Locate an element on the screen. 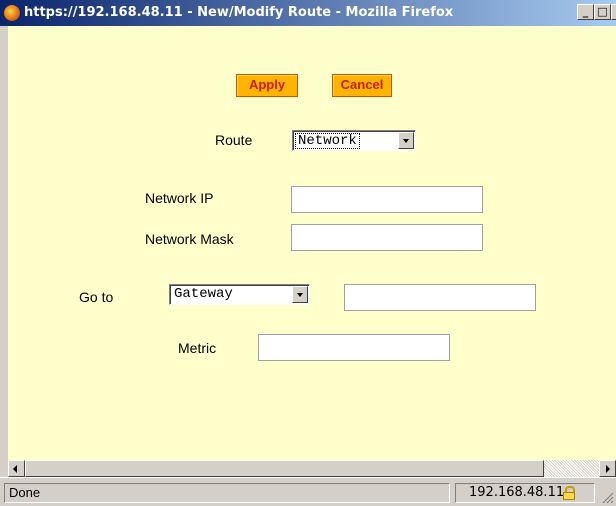 The height and width of the screenshot is (506, 616). metric-label: Metric is located at coordinates (197, 348).